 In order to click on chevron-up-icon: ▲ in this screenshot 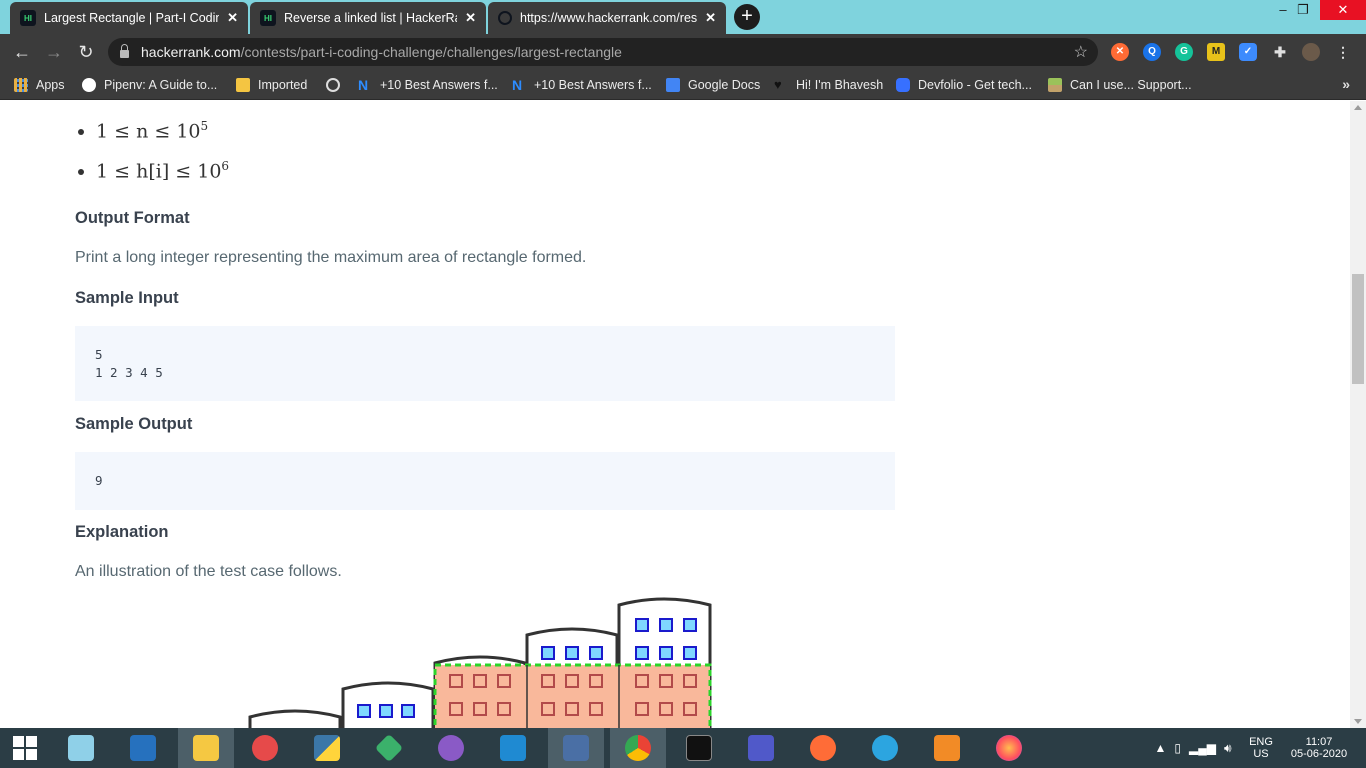, I will do `click(1160, 748)`.